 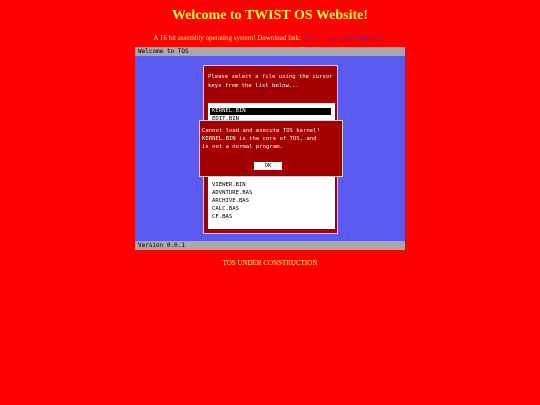 I want to click on file-item-advnture: ADVNTURE.BAS, so click(x=270, y=193).